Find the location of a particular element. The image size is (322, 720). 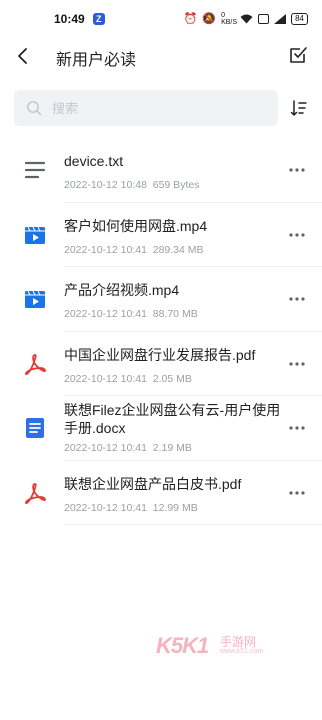

net-speed: 0 KB/S is located at coordinates (229, 19).